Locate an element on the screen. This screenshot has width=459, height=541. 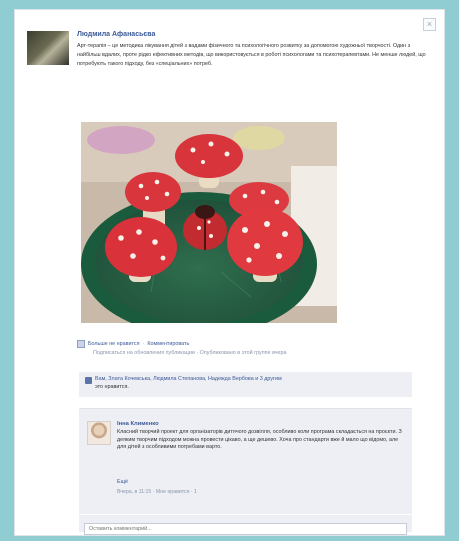
author-avatar is located at coordinates (48, 48).